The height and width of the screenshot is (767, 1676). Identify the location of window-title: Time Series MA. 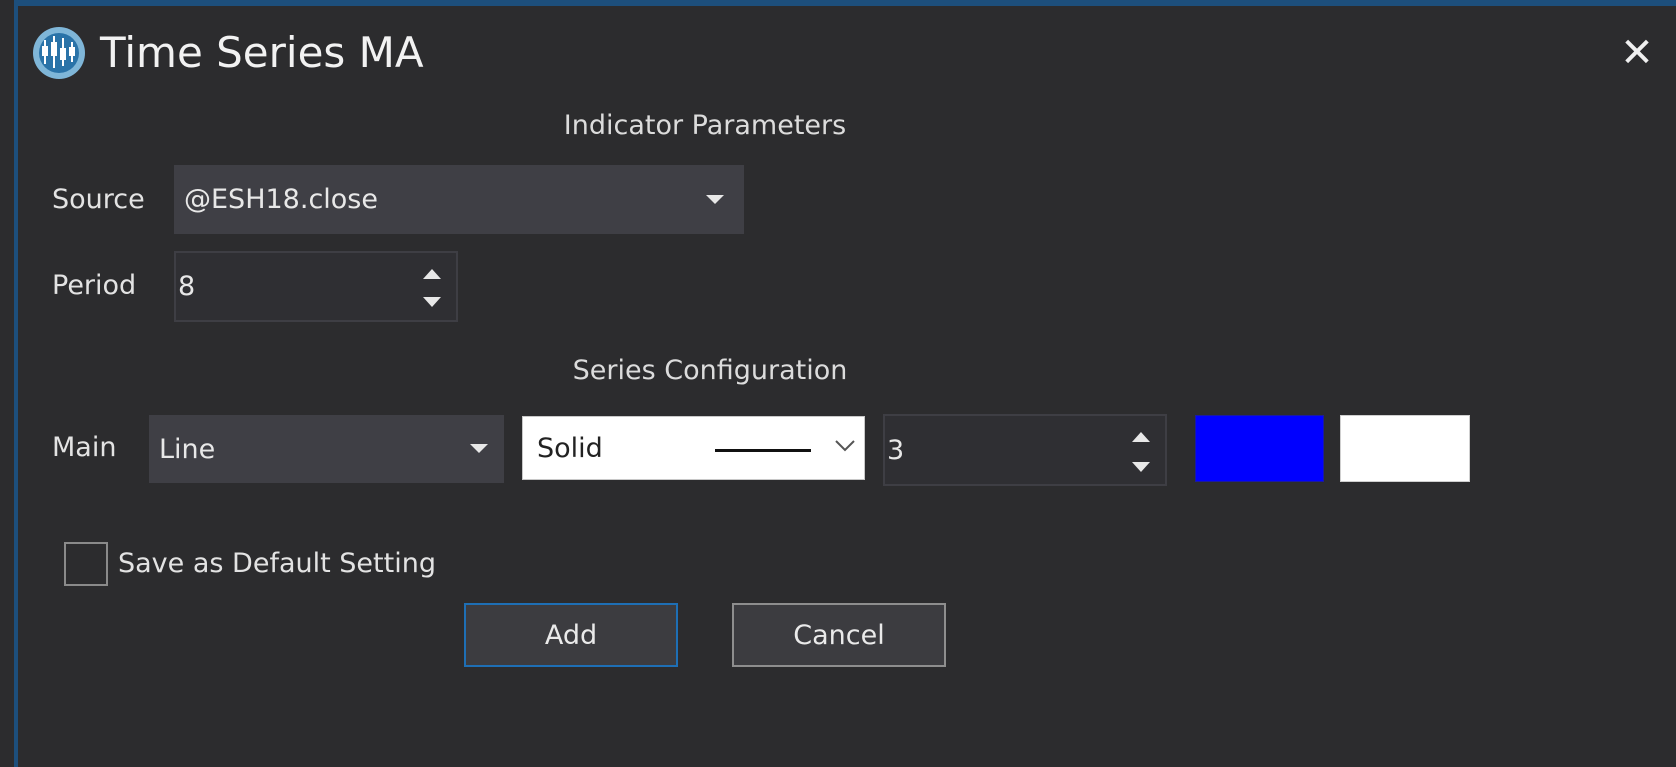
(262, 52).